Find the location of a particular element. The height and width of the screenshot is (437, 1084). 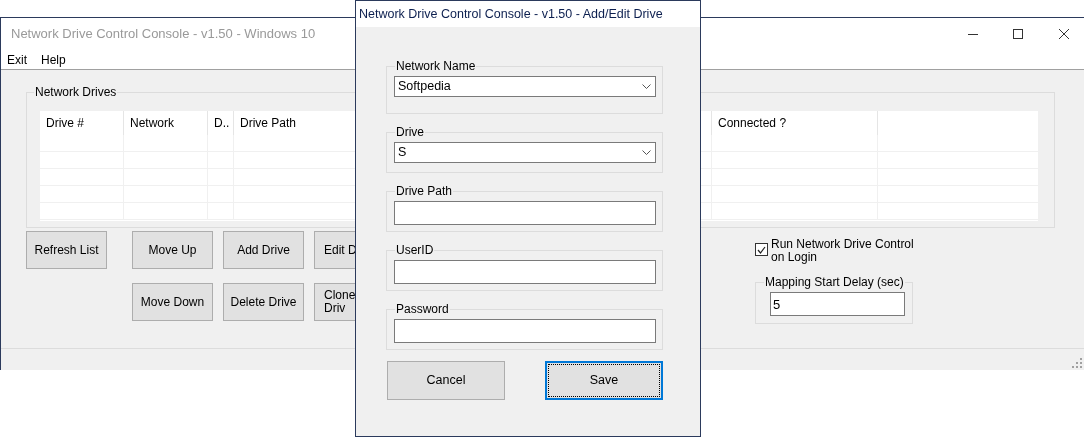

window-title: Network Drive Control Console - v1.50 - Windows 10 is located at coordinates (163, 34).